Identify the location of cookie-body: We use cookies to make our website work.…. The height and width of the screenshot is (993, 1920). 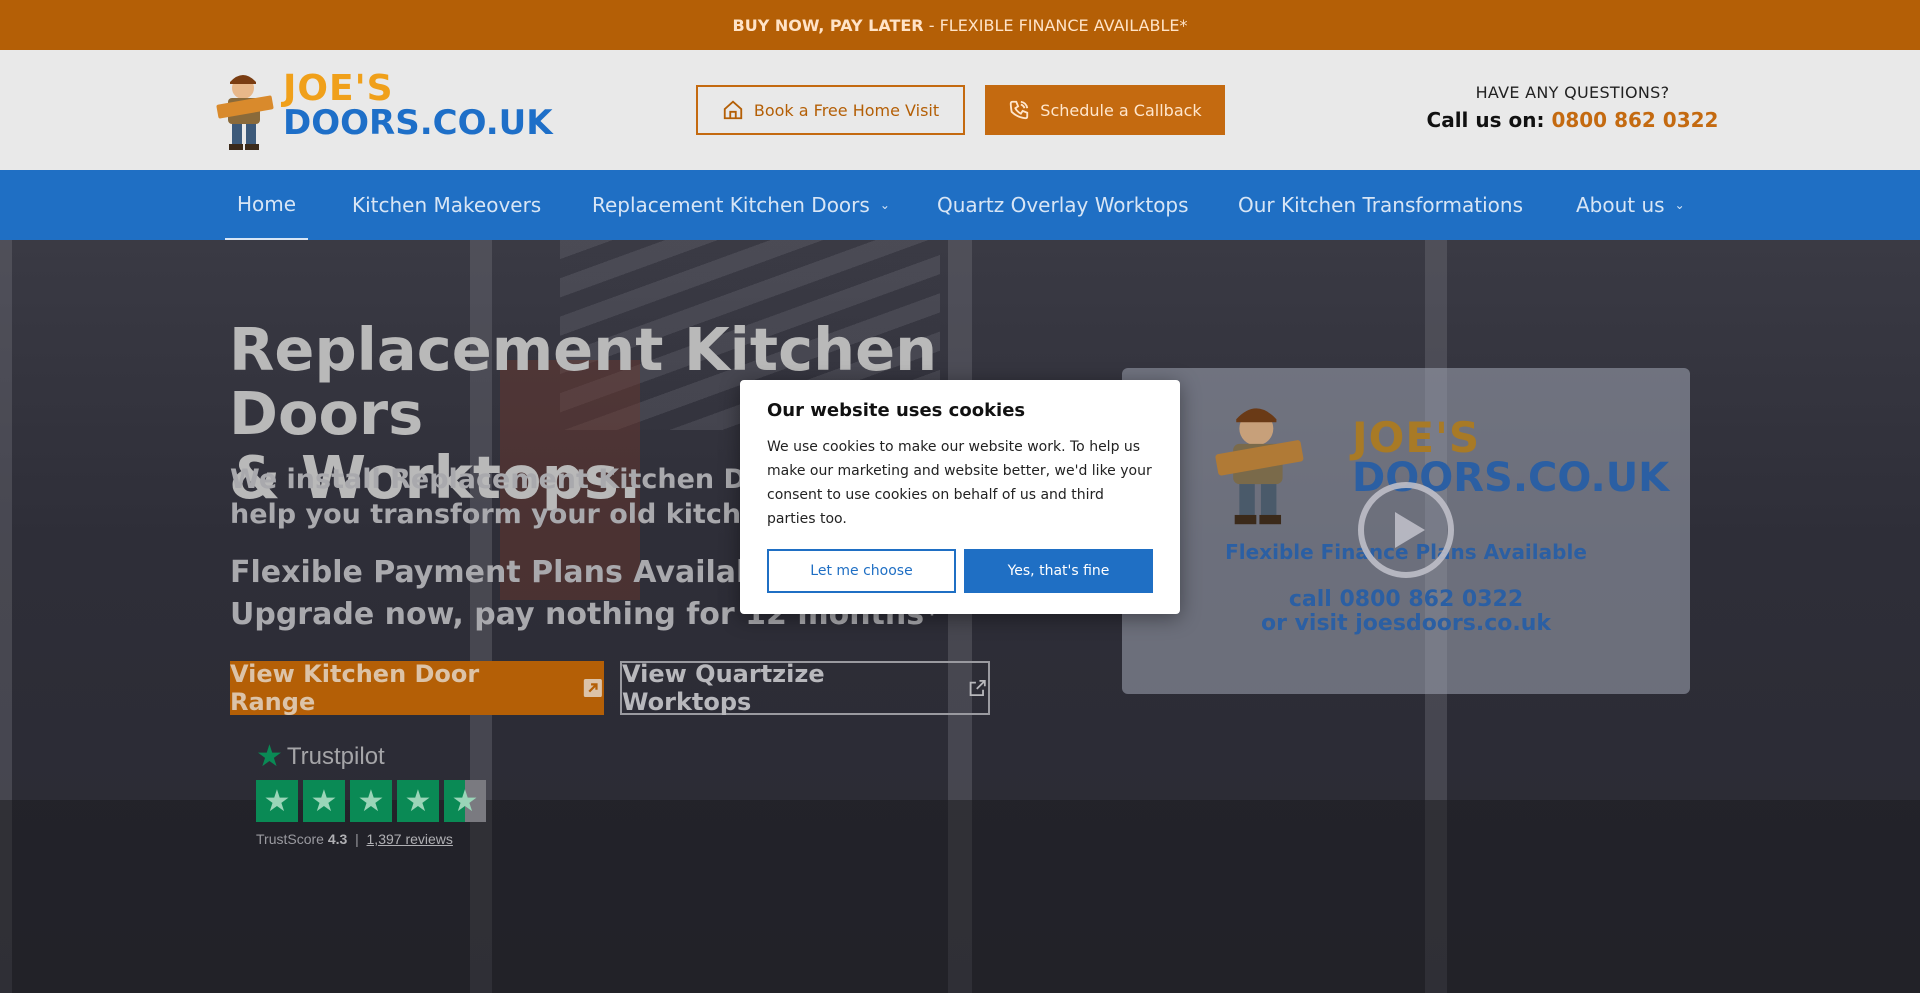
(959, 483).